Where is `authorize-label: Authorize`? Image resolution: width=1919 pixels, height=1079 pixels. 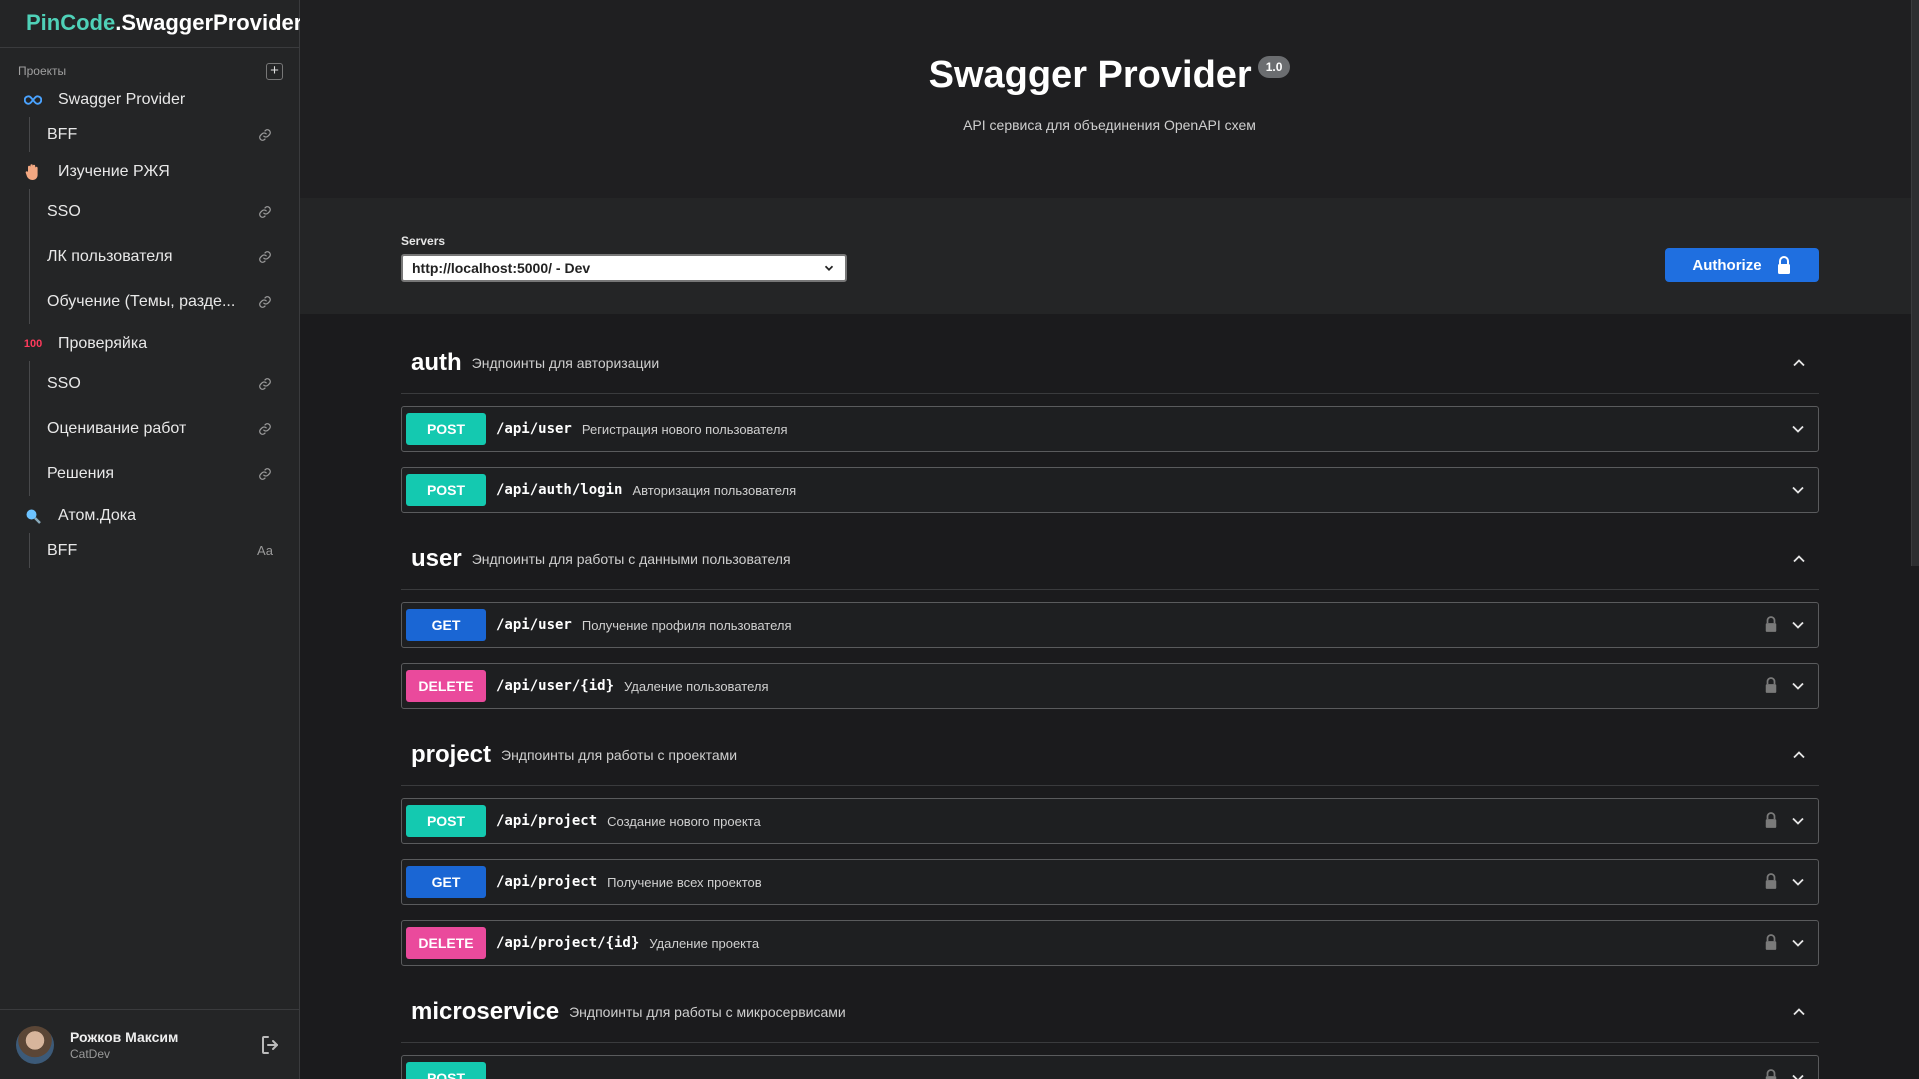 authorize-label: Authorize is located at coordinates (1727, 265).